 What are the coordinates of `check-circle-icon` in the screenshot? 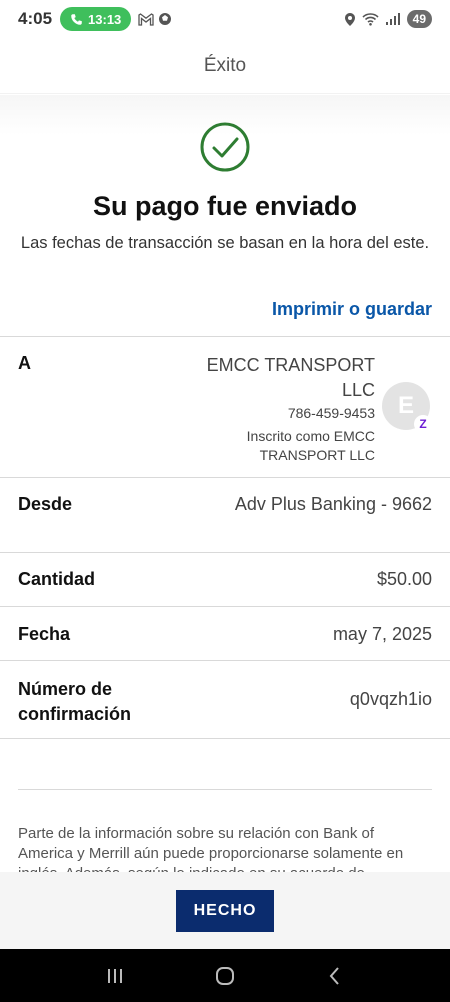 It's located at (225, 147).